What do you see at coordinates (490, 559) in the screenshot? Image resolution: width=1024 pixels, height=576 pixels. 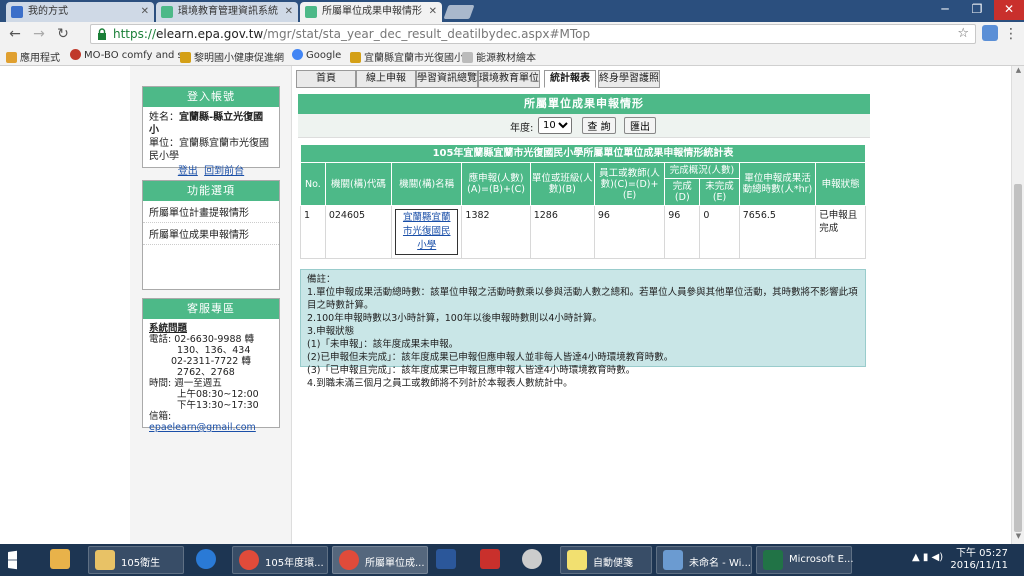 I see `acrobat-icon` at bounding box center [490, 559].